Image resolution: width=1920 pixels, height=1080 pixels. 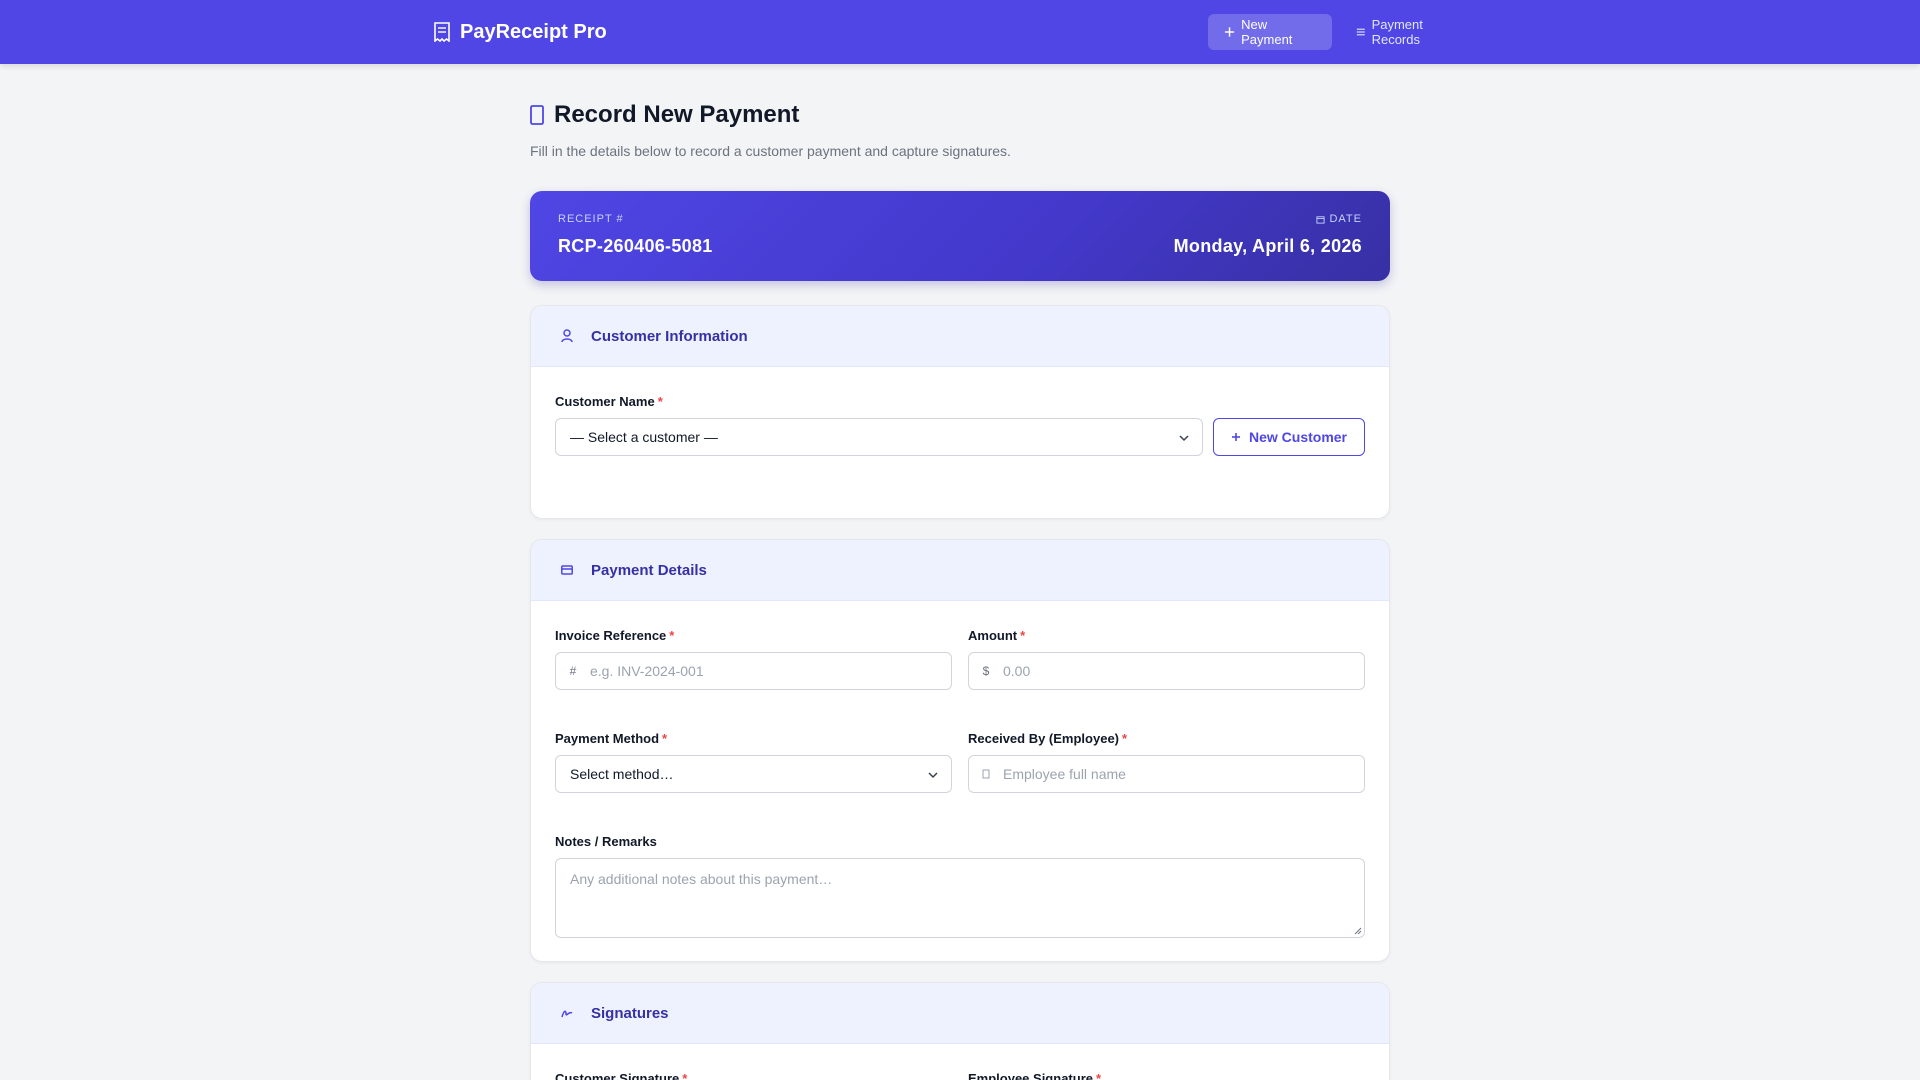 I want to click on nav-payment-records: Payment Records, so click(x=1405, y=32).